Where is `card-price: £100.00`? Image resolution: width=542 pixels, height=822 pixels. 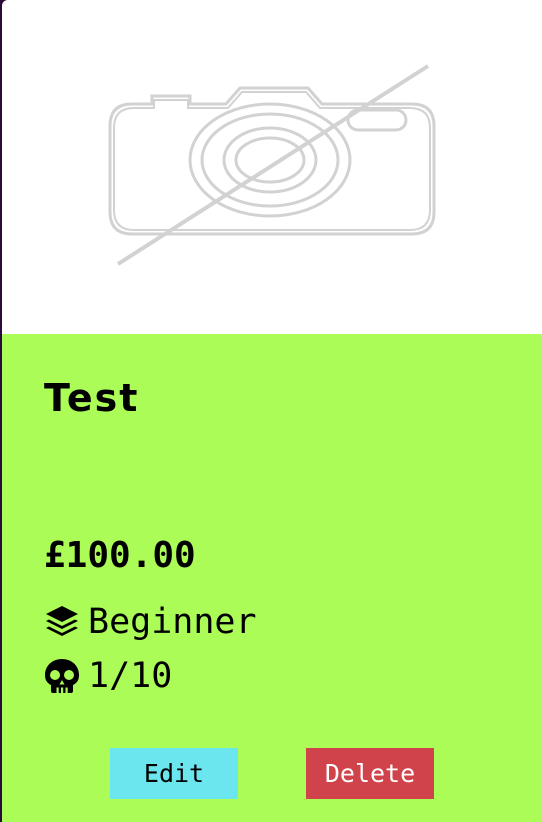
card-price: £100.00 is located at coordinates (120, 555).